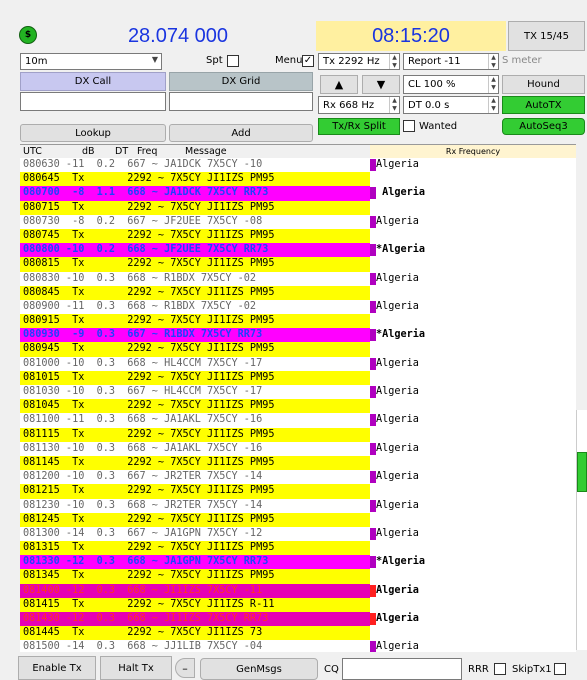  Describe the element at coordinates (28, 35) in the screenshot. I see `money-icon: $` at that location.